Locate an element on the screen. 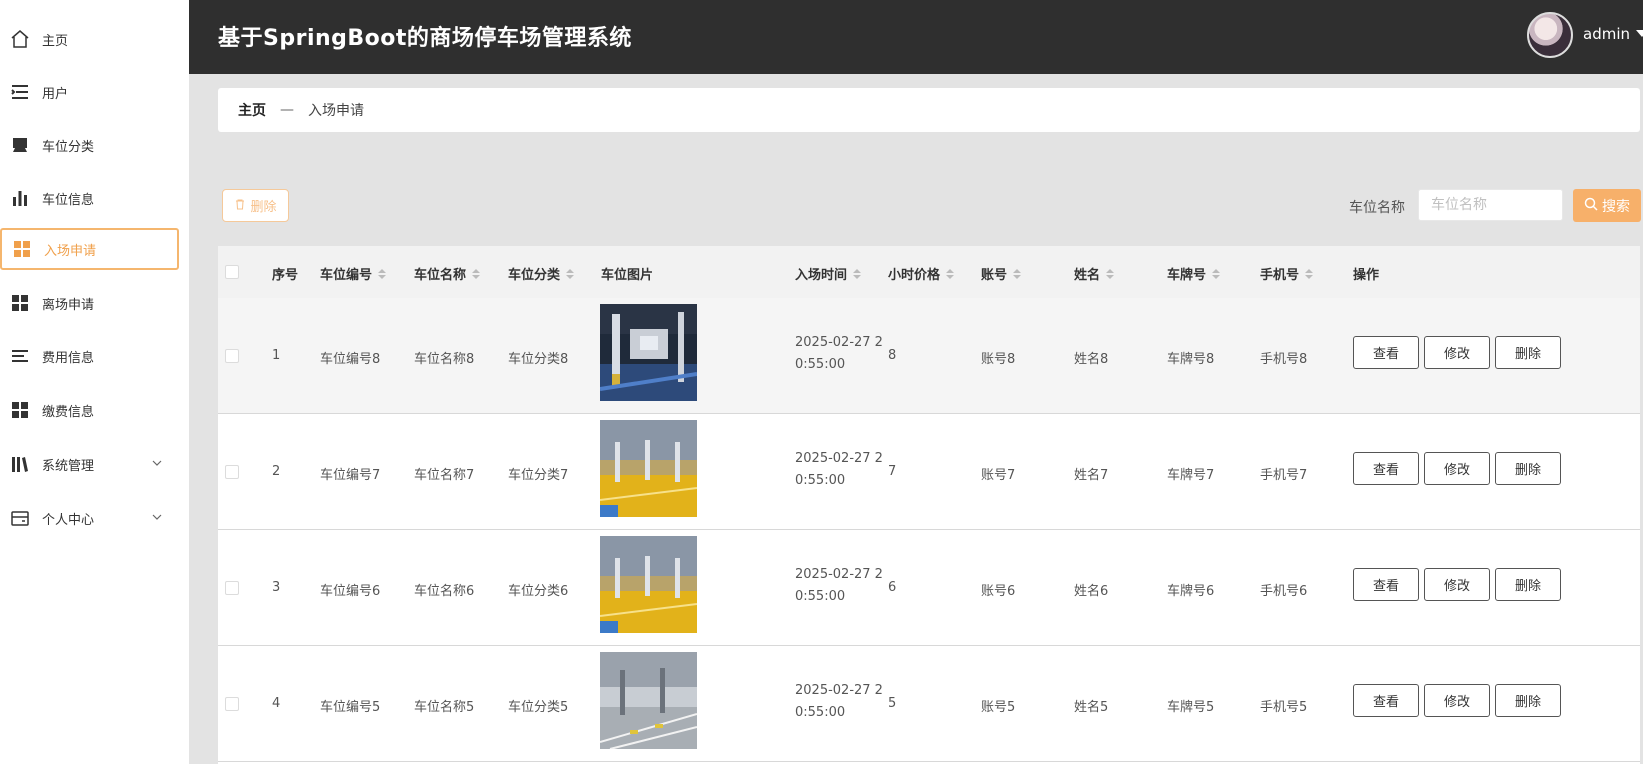 The image size is (1643, 764). column-header-phone: 手机号 is located at coordinates (1287, 273).